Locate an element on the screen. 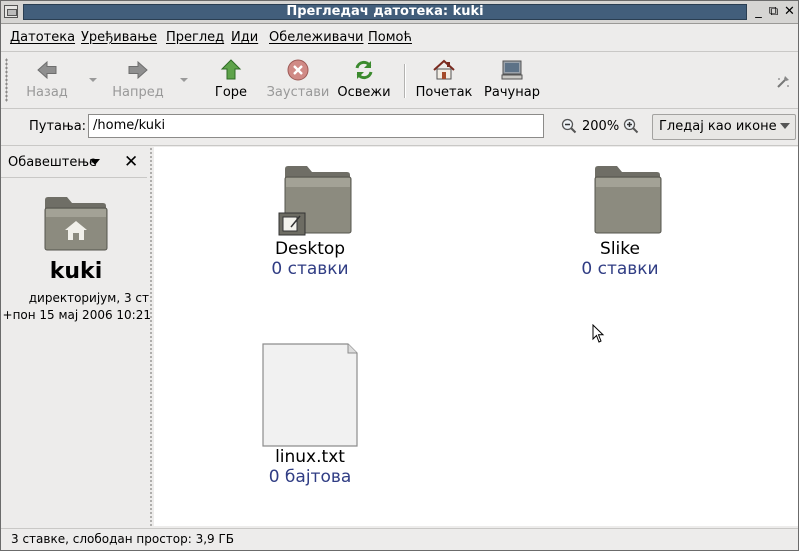 The width and height of the screenshot is (799, 551). sidebar-folder-info: директоријум, 3 ст is located at coordinates (88, 298).